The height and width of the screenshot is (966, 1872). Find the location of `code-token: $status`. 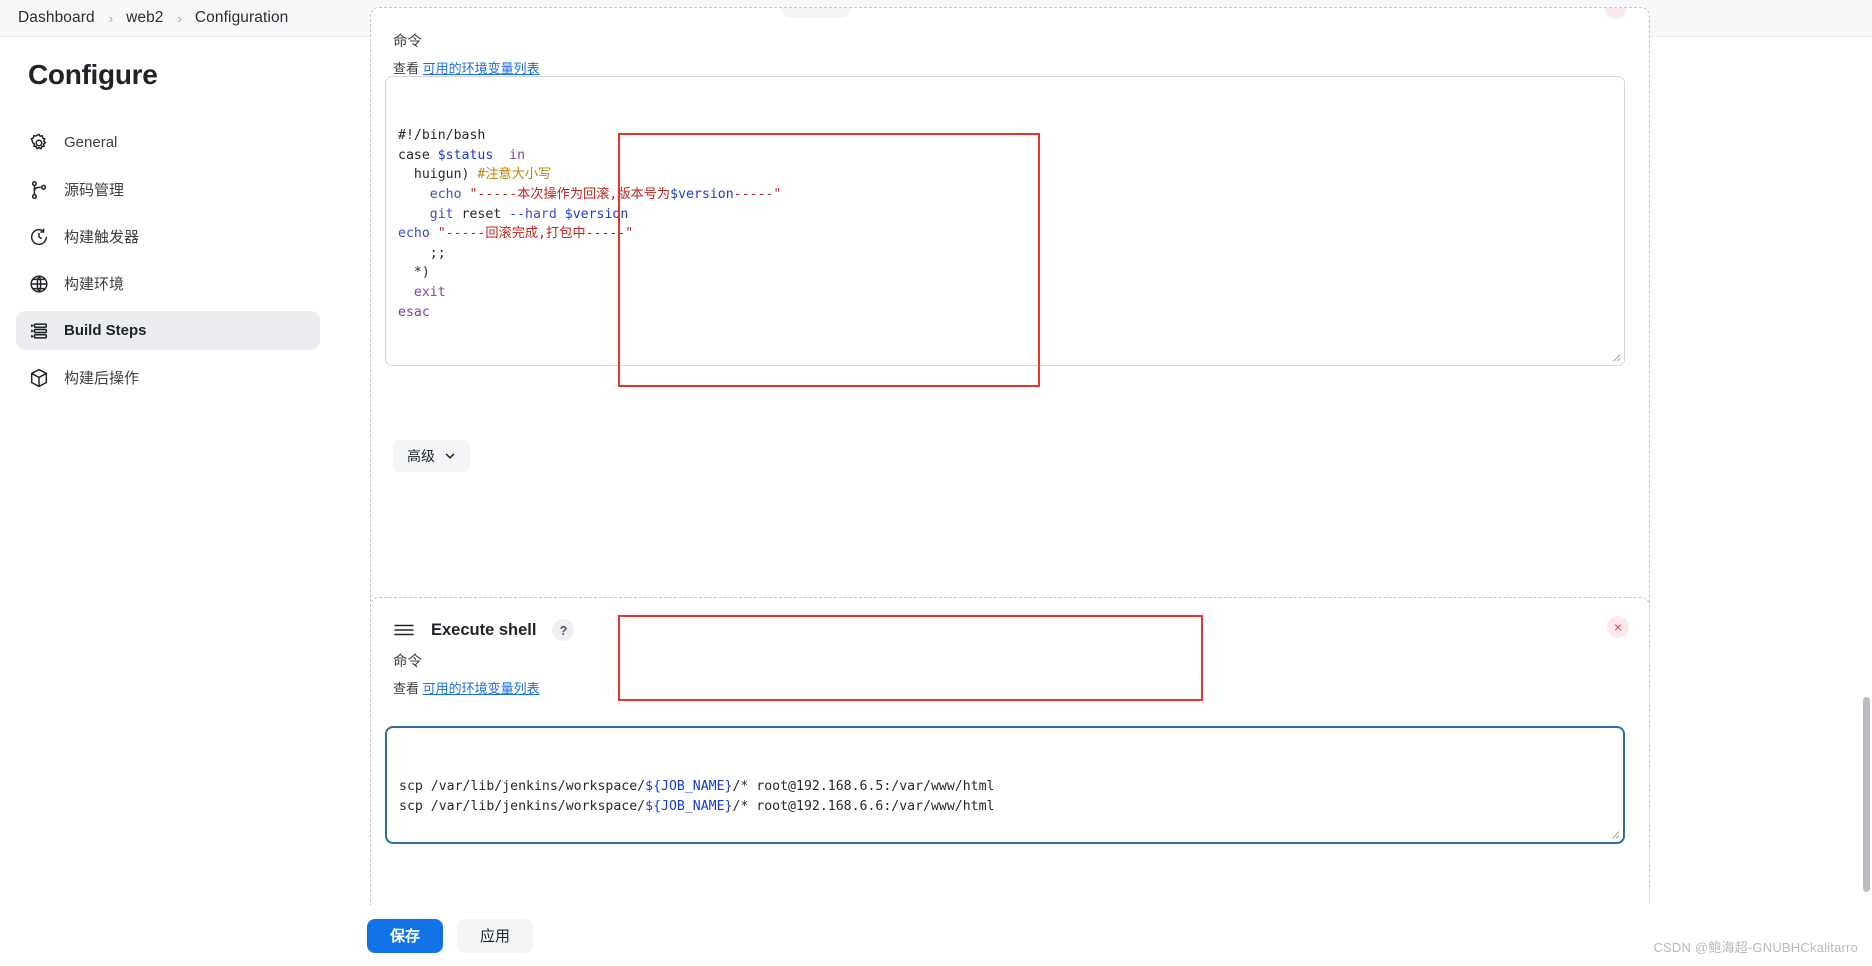

code-token: $status is located at coordinates (465, 155).